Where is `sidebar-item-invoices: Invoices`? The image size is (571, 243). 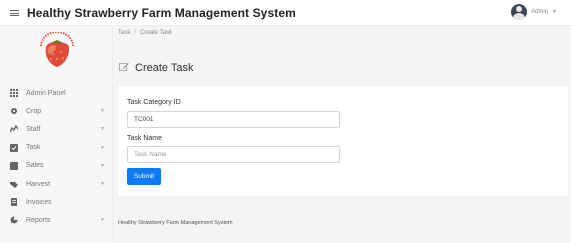
sidebar-item-invoices: Invoices is located at coordinates (56, 202).